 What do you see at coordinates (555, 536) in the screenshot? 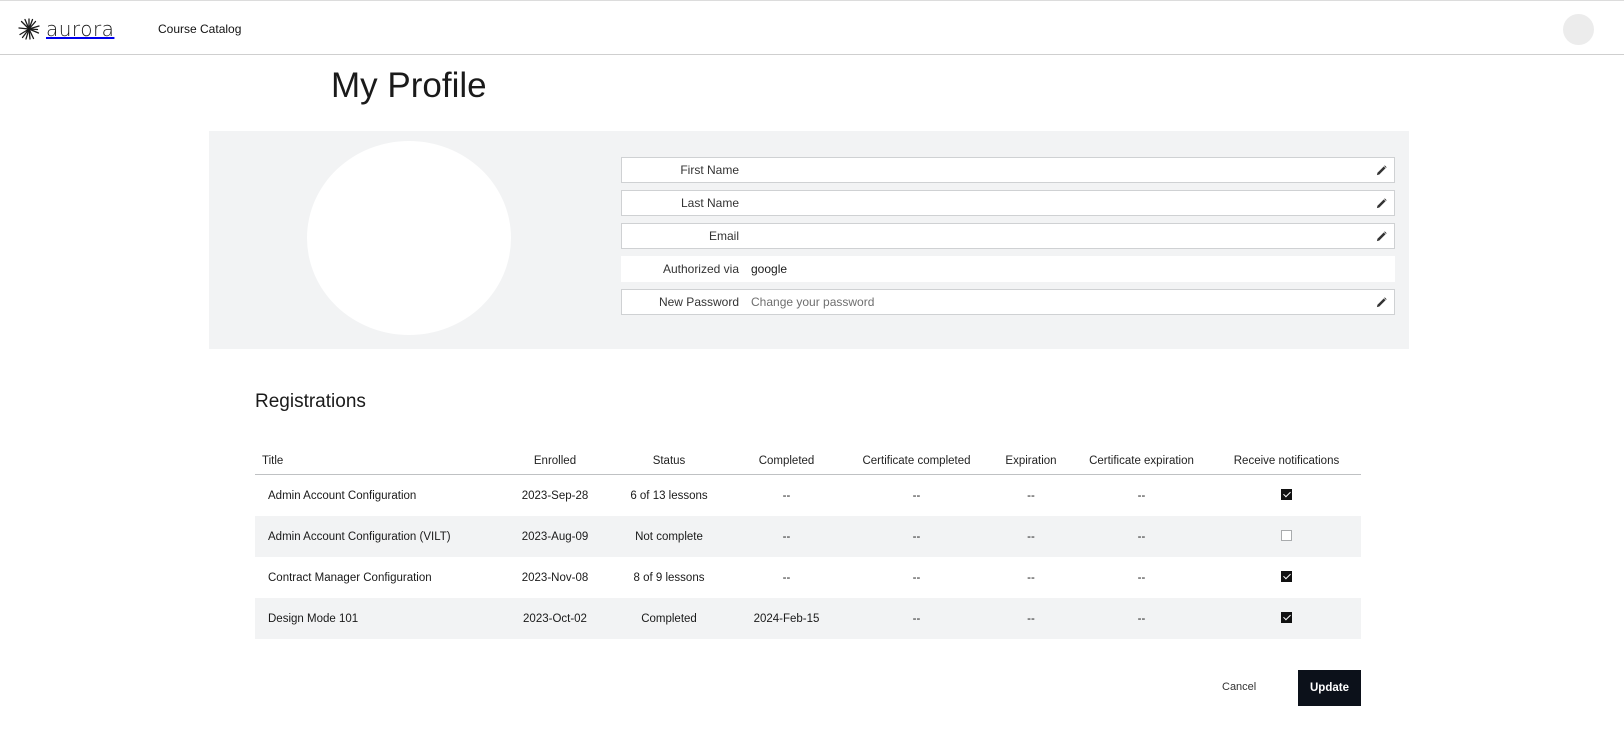
I see `enrolled-date: 2023-Aug-09` at bounding box center [555, 536].